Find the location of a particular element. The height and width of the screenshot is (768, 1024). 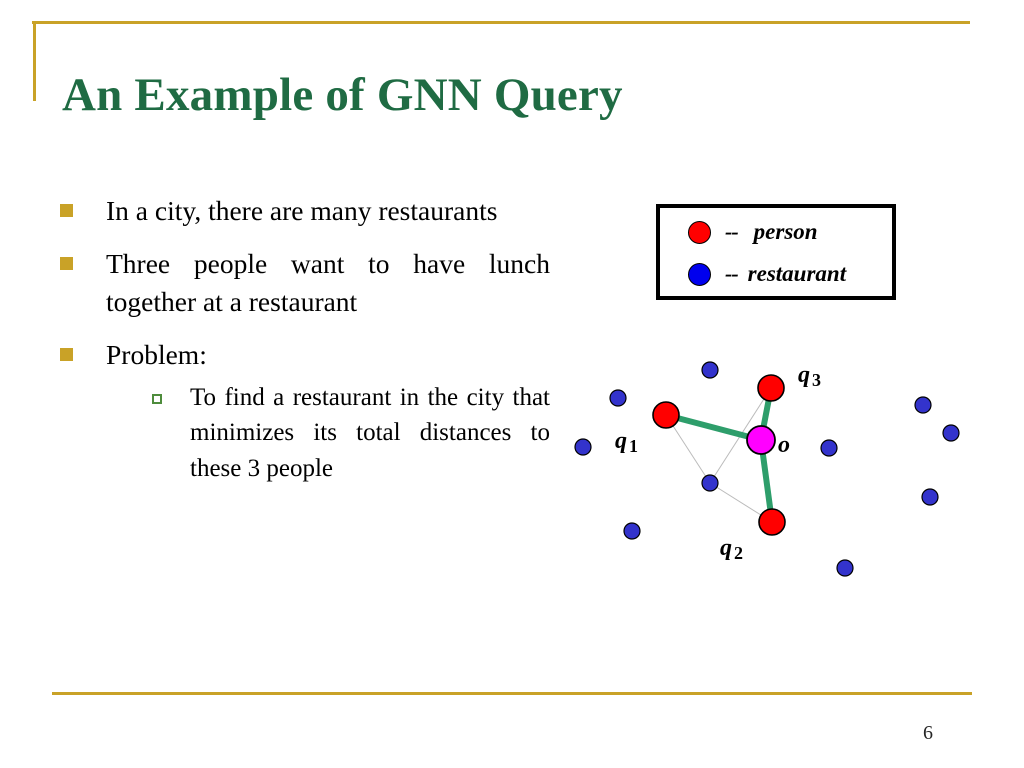

point-label-q1: q1 is located at coordinates (626, 442).